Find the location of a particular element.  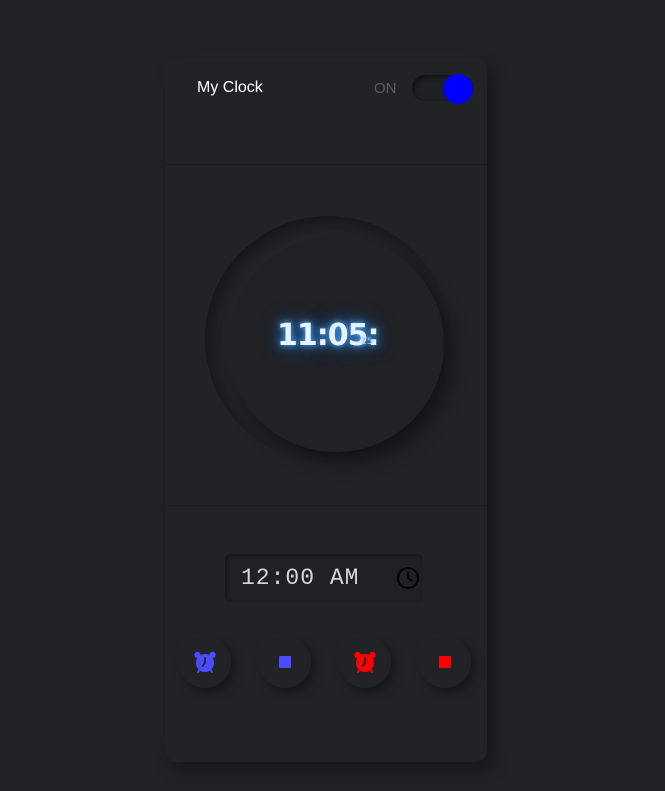

set-alarm-blue-button is located at coordinates (205, 662).